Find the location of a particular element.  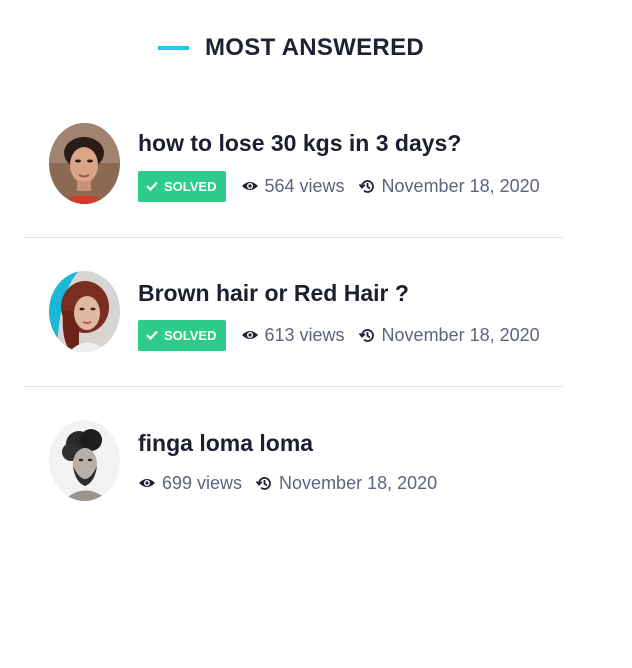

red-hair-woman-avatar-image is located at coordinates (84, 311).